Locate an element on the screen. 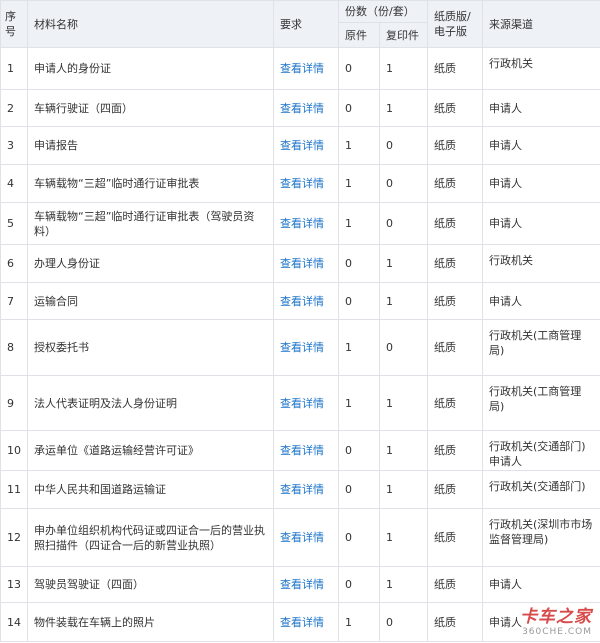 The image size is (600, 643). row-number: 9 is located at coordinates (10, 403).